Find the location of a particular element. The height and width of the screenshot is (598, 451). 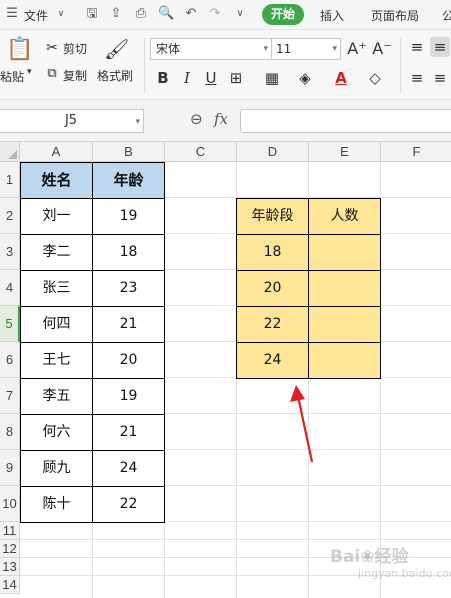

cell-age: 24 is located at coordinates (128, 468).